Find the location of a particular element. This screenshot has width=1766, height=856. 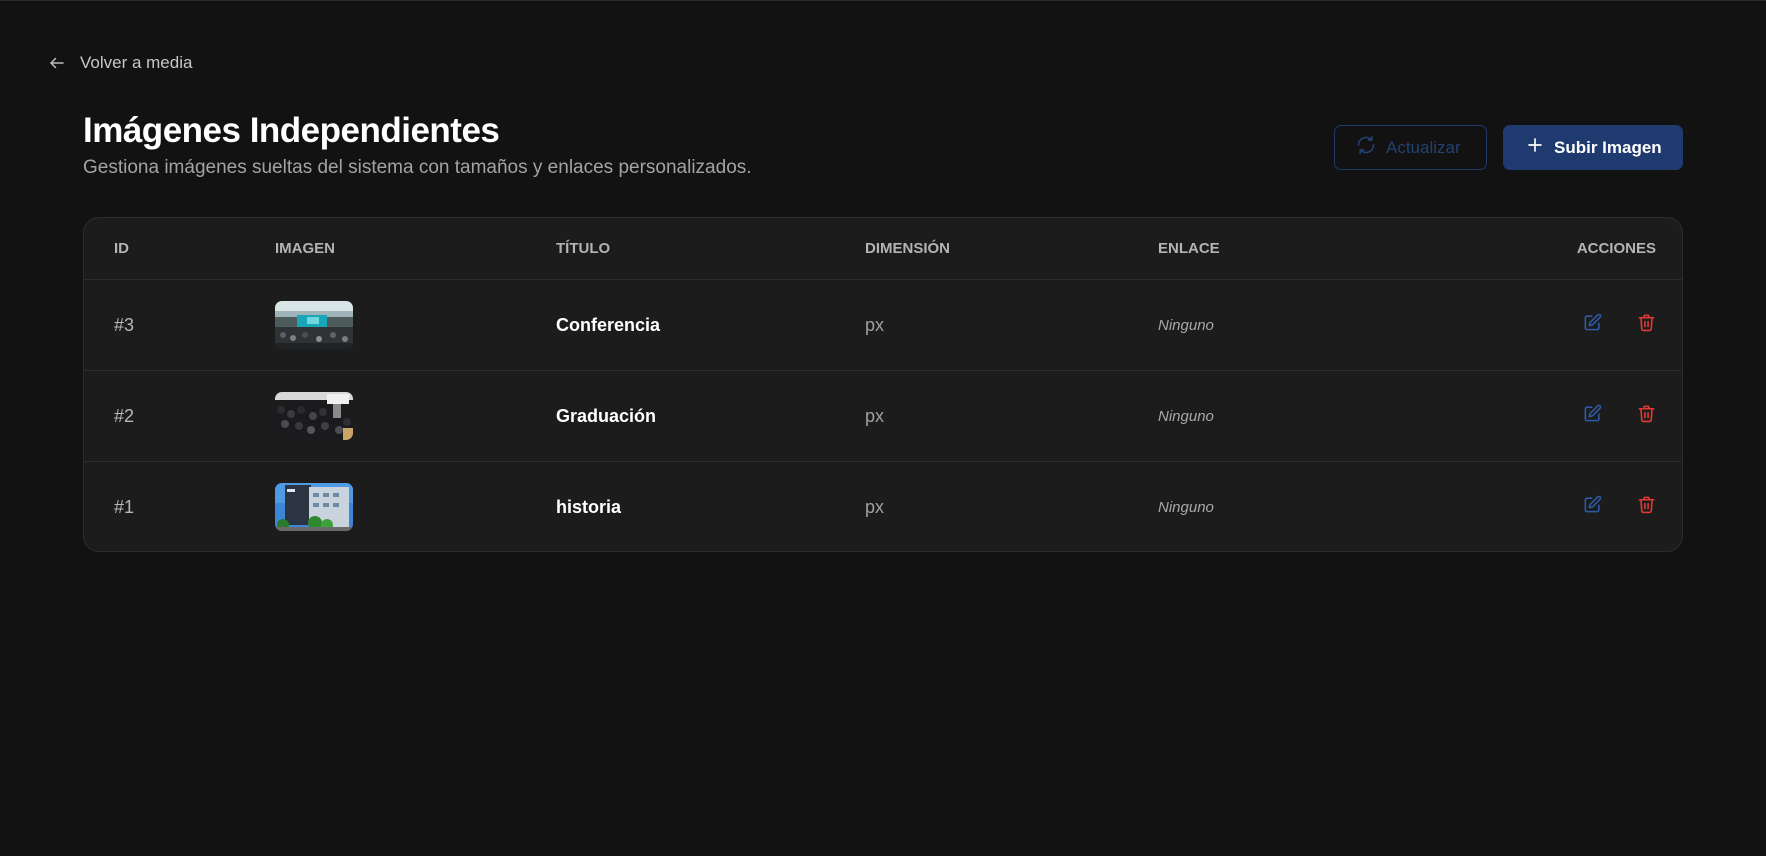

header-actions: Actualizar Subir Imagen is located at coordinates (1508, 147).